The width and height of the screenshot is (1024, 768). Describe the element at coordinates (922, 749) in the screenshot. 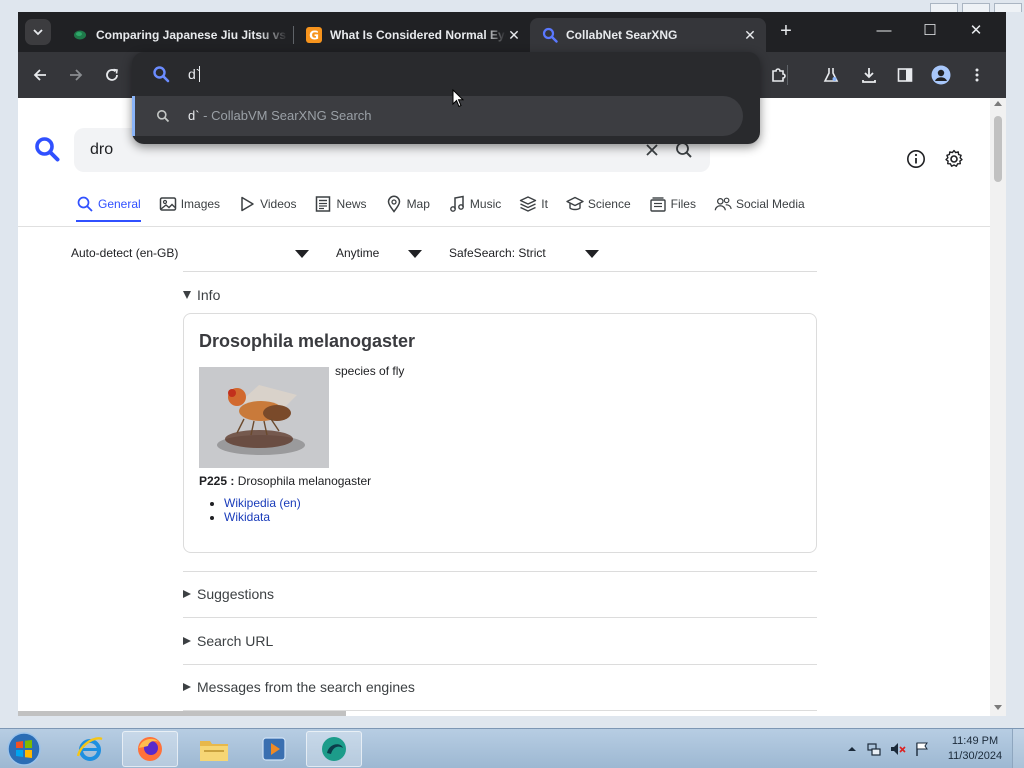

I see `action-center-flag-icon` at that location.